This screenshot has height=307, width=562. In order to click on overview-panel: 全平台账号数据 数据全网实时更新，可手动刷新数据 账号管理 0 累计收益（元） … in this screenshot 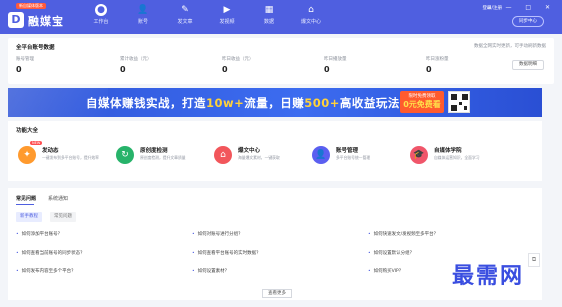, I will do `click(281, 61)`.